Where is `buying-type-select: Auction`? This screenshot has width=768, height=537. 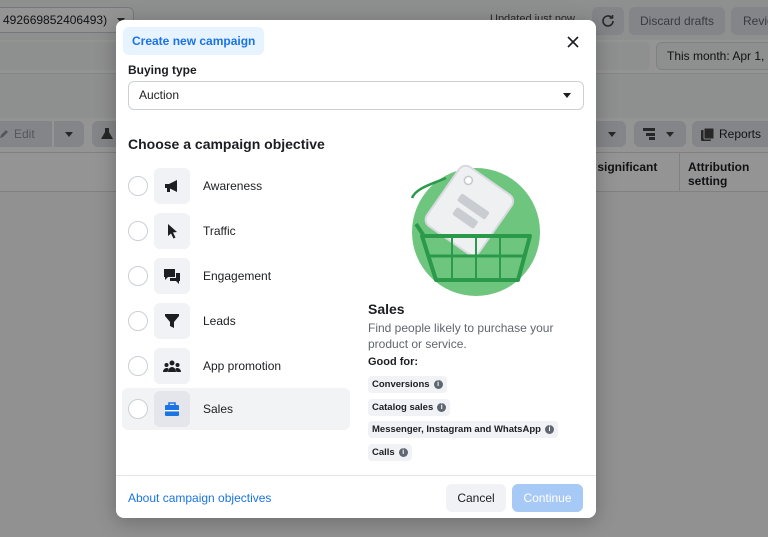
buying-type-select: Auction is located at coordinates (356, 95).